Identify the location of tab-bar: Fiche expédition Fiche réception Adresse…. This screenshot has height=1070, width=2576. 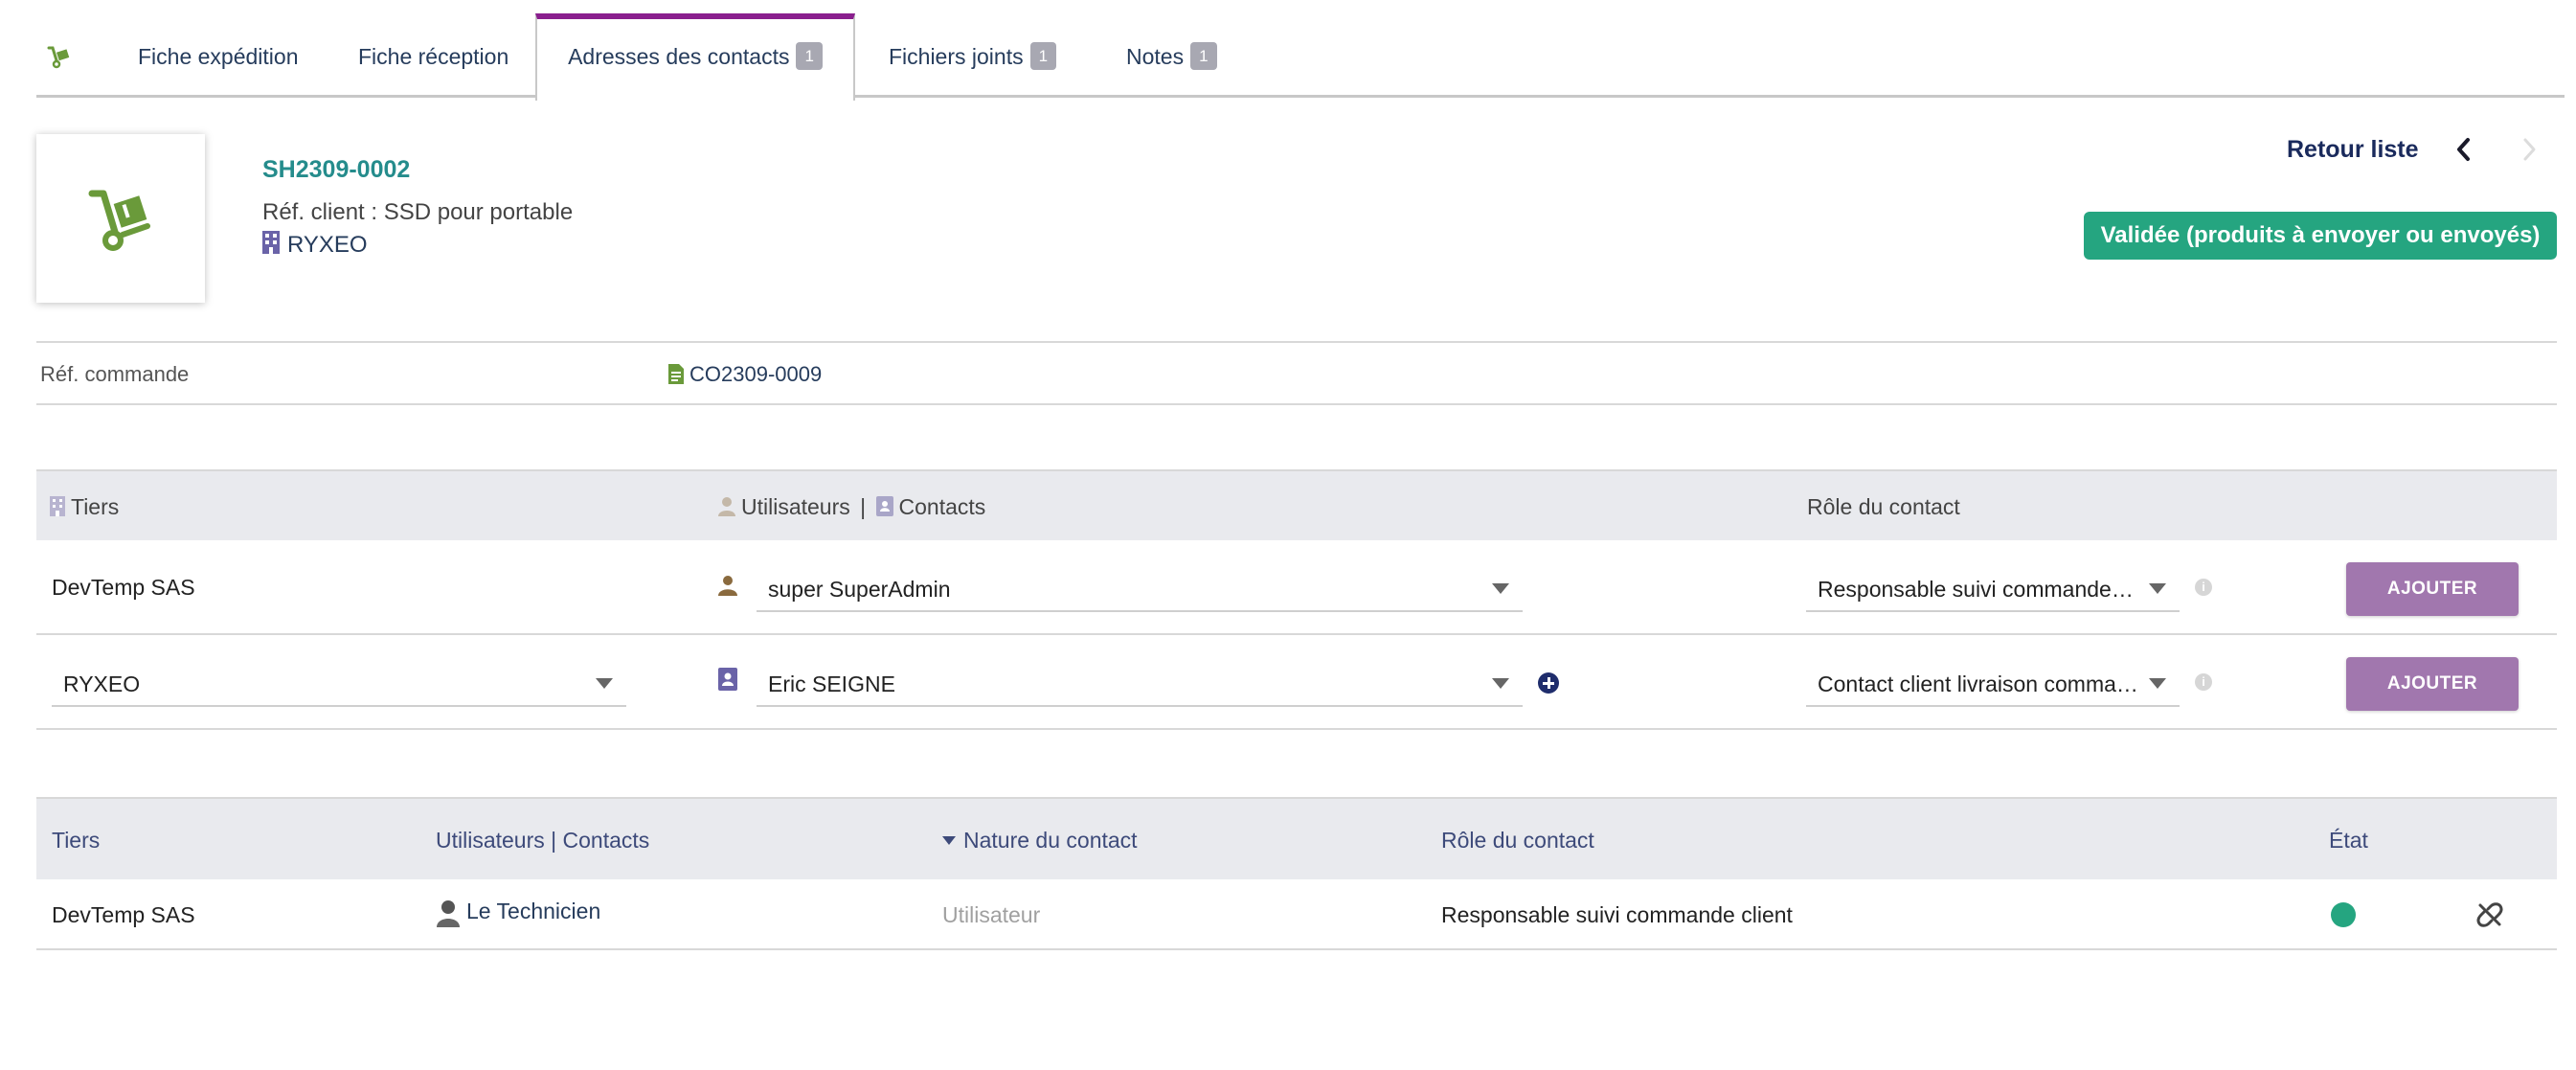
(1300, 57).